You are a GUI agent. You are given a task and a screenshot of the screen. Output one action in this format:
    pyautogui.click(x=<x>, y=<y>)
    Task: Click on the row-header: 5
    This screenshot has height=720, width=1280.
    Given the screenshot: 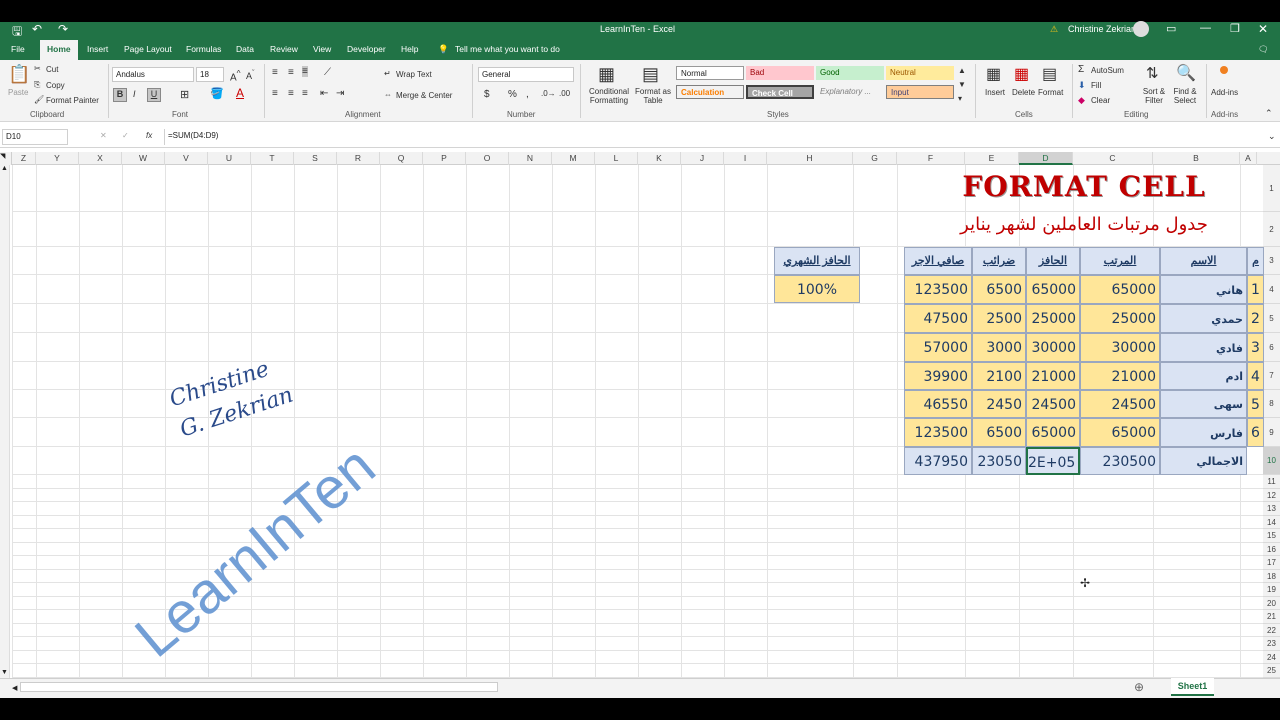 What is the action you would take?
    pyautogui.click(x=1271, y=318)
    